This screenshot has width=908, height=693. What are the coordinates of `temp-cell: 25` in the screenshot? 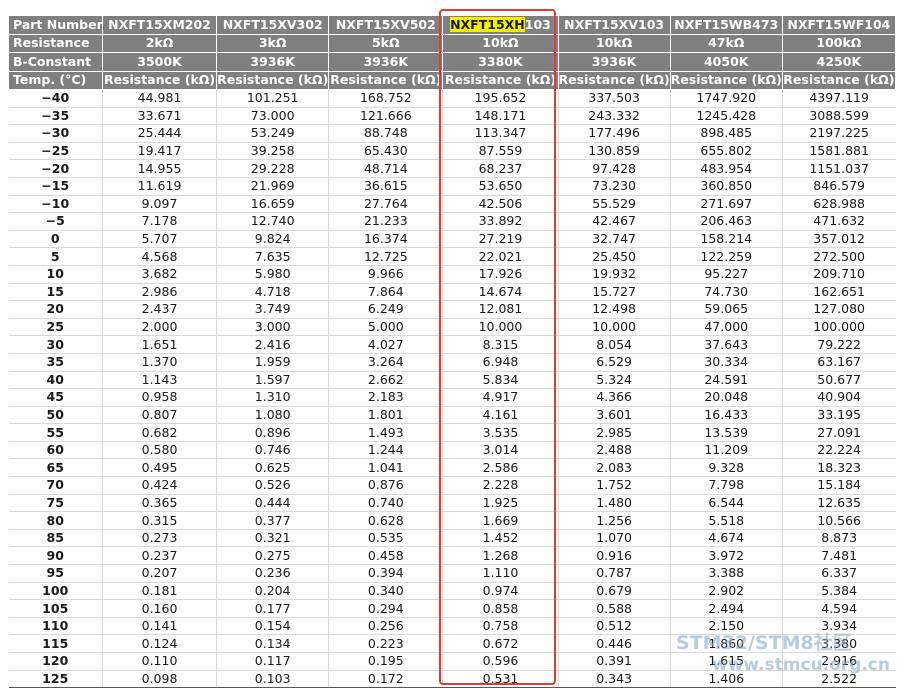 It's located at (55, 326).